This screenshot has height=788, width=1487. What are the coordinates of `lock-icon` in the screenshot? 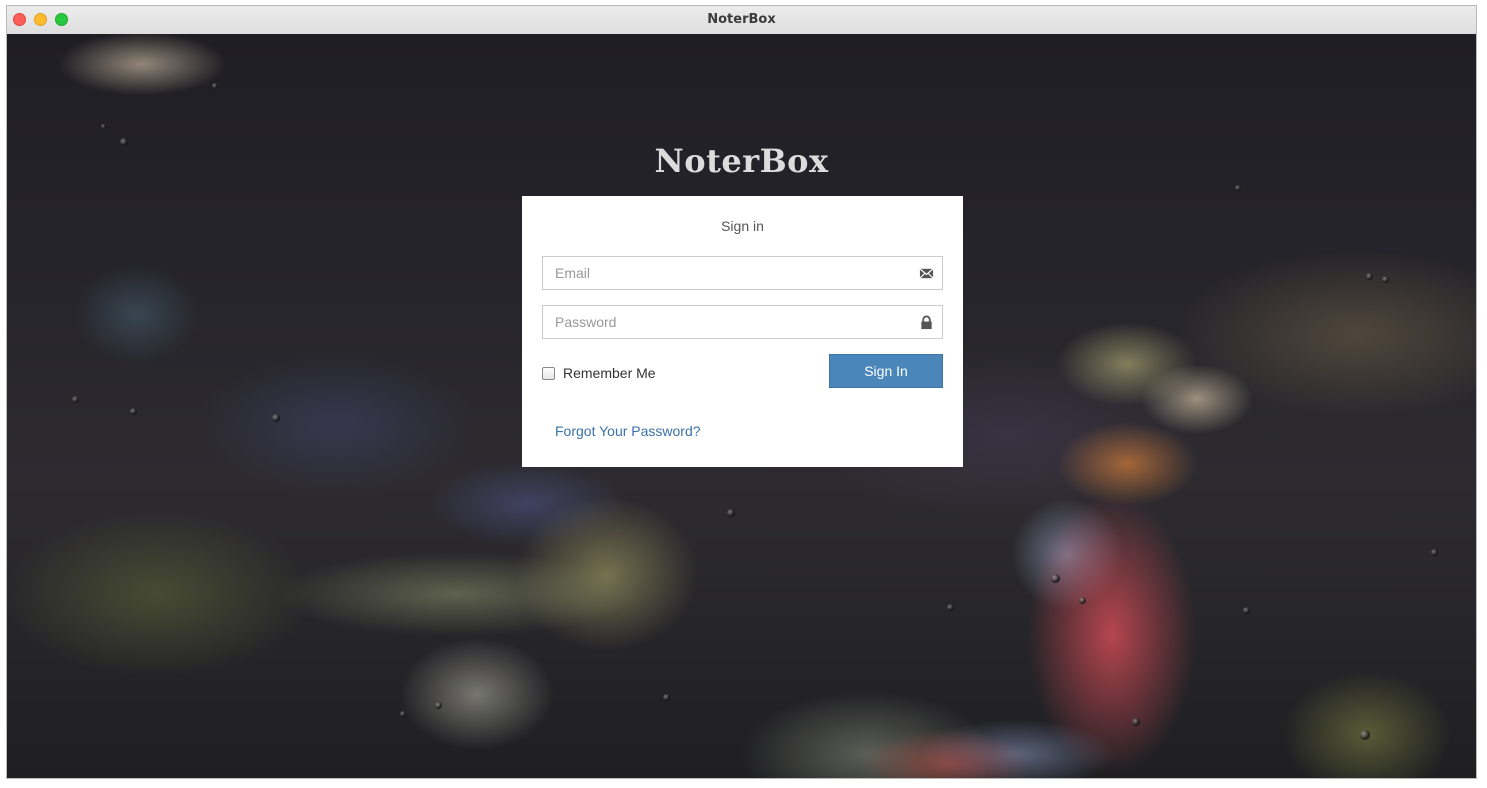 It's located at (926, 322).